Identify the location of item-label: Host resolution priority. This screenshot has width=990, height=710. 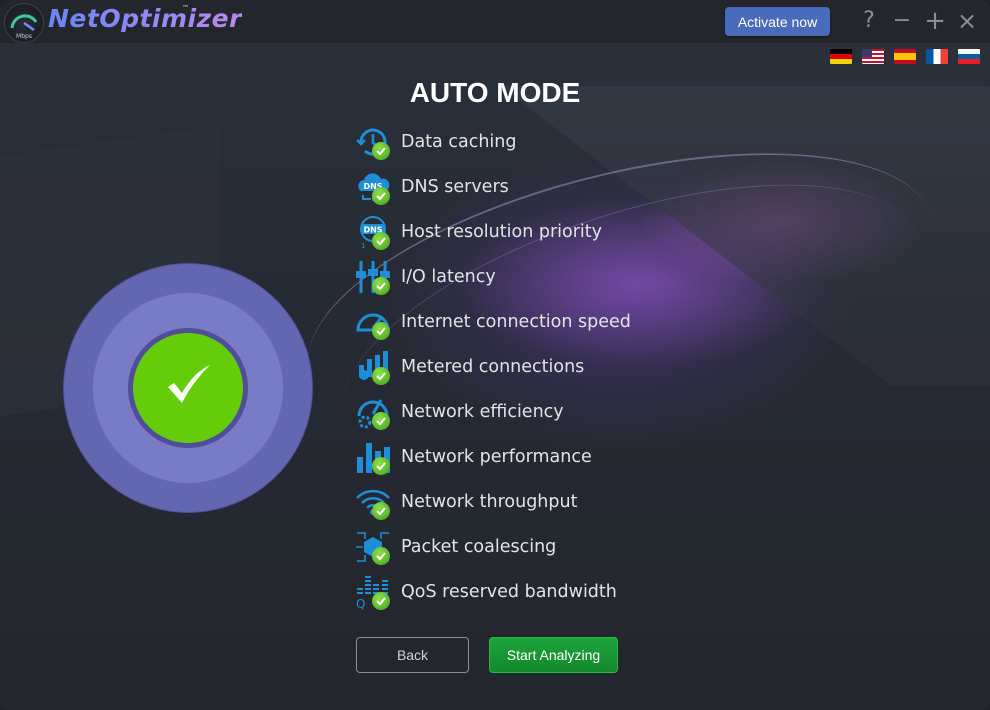
(501, 232).